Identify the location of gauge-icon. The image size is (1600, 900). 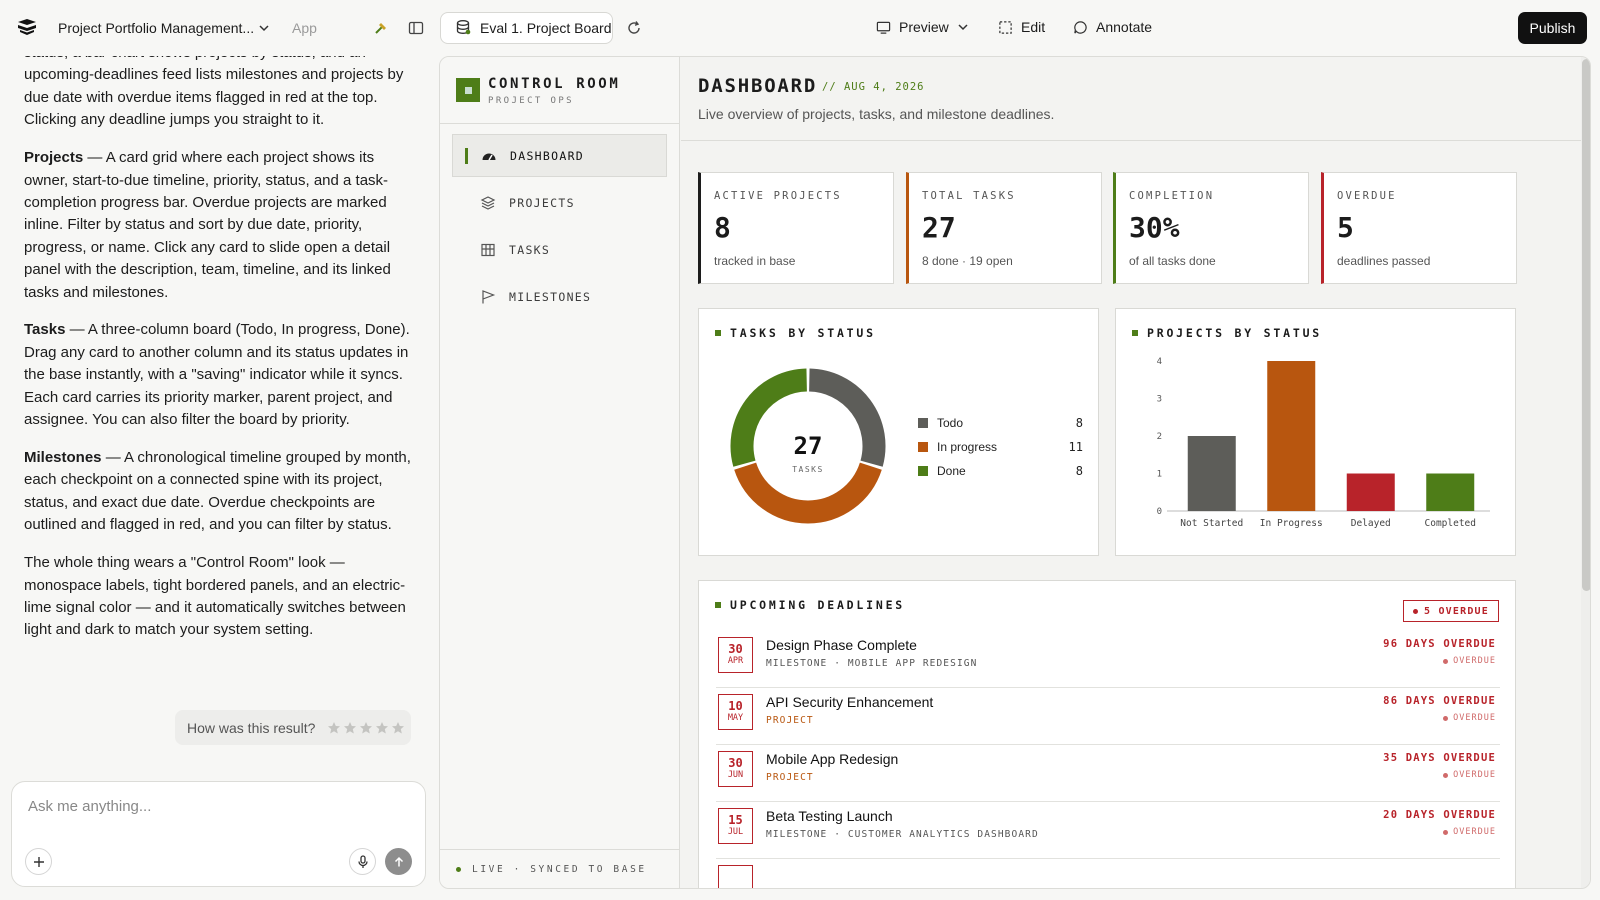
(489, 156).